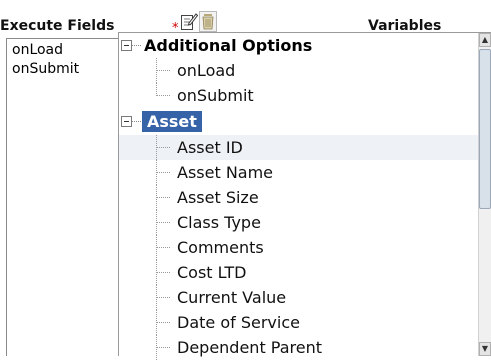  I want to click on tree-item: Class Type, so click(299, 222).